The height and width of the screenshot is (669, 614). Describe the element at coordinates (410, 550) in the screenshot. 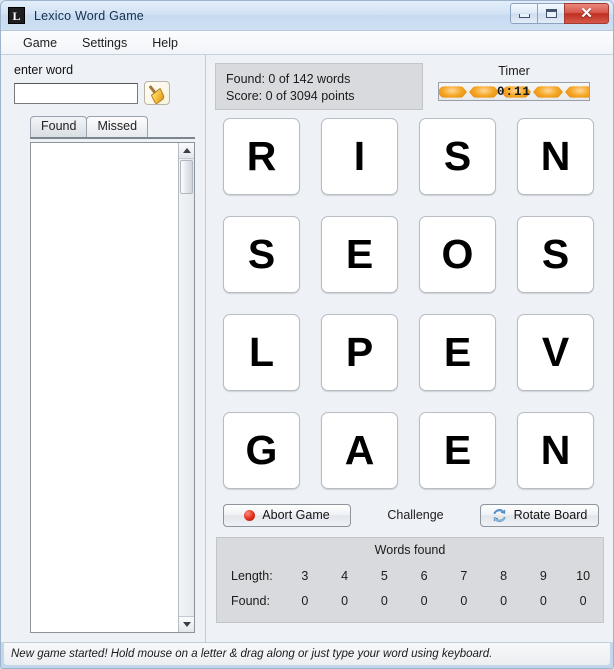

I see `words-found-title: Words found` at that location.